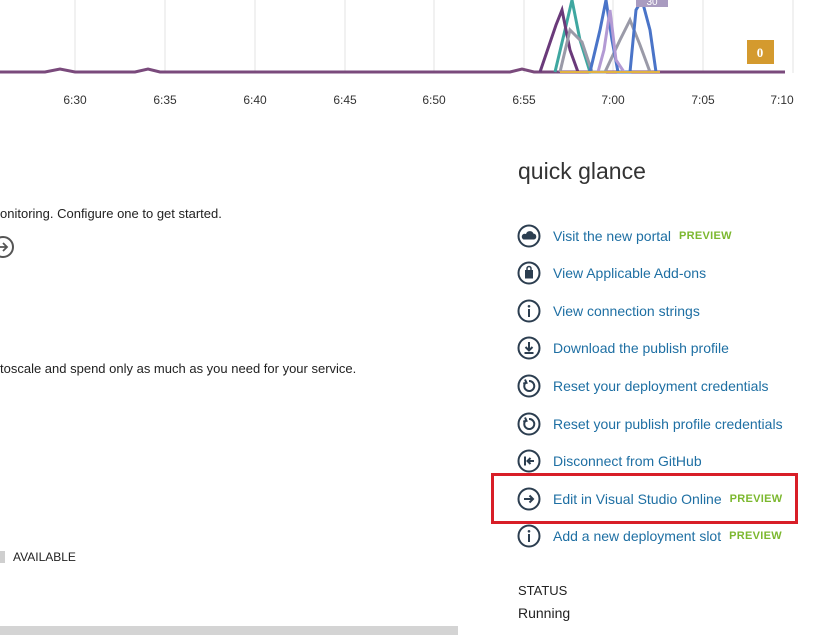 The height and width of the screenshot is (635, 815). Describe the element at coordinates (641, 348) in the screenshot. I see `link-label: Download the publish profile` at that location.